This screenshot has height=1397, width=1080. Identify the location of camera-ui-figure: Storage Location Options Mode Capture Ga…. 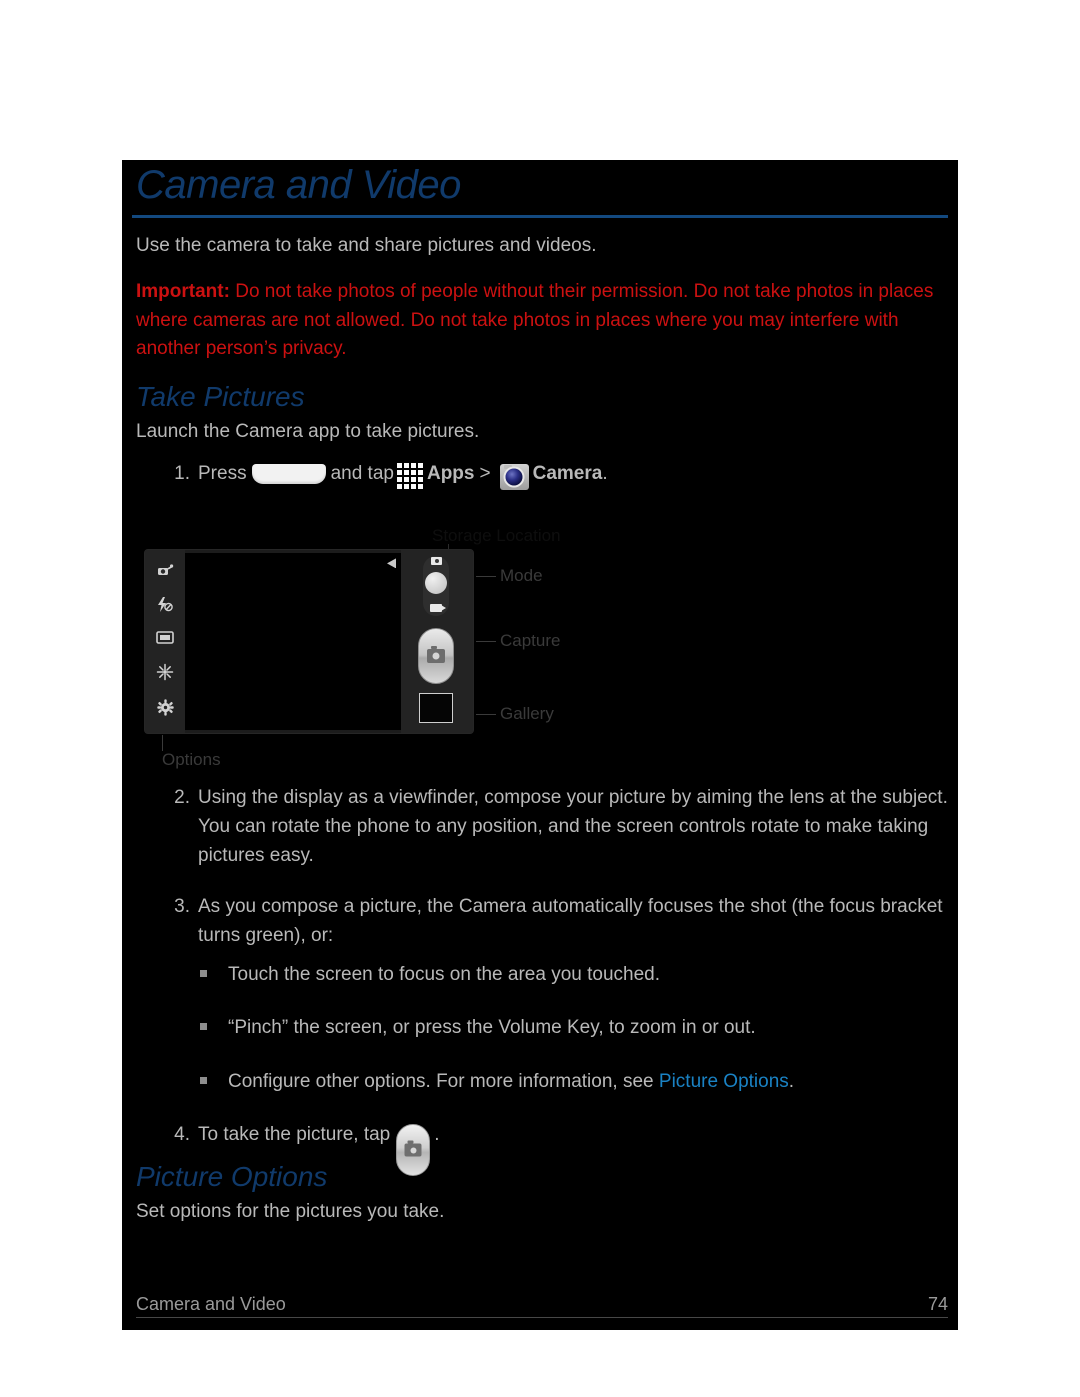
(540, 644).